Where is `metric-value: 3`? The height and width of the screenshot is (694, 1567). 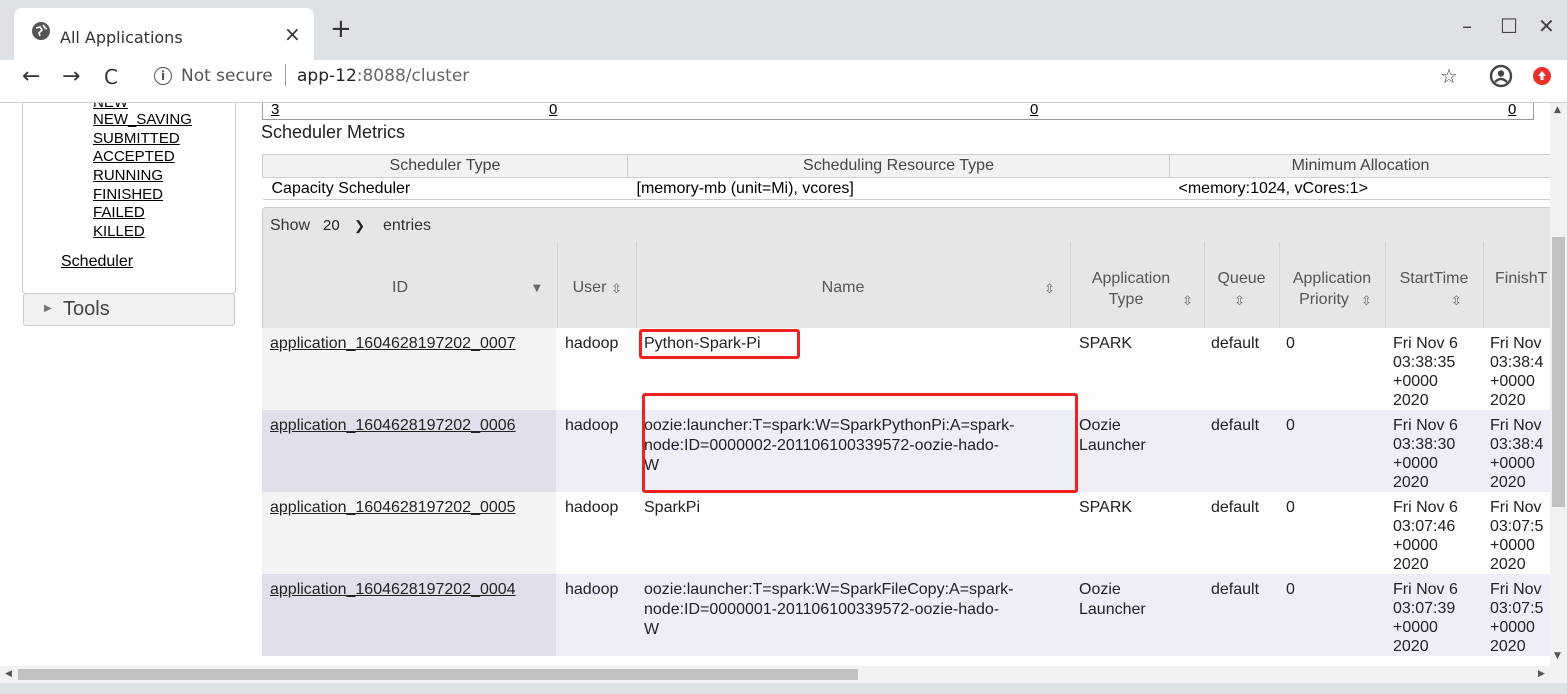 metric-value: 3 is located at coordinates (275, 110).